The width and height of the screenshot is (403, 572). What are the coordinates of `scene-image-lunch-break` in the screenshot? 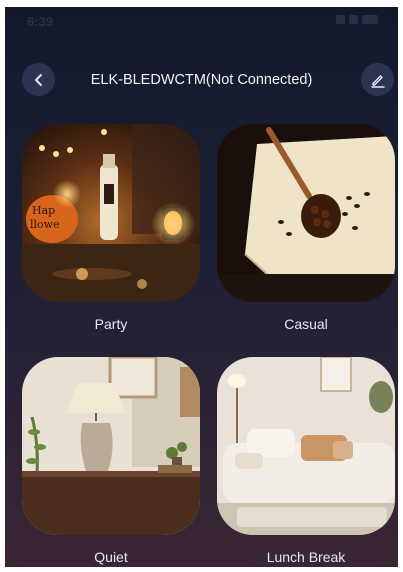 It's located at (306, 446).